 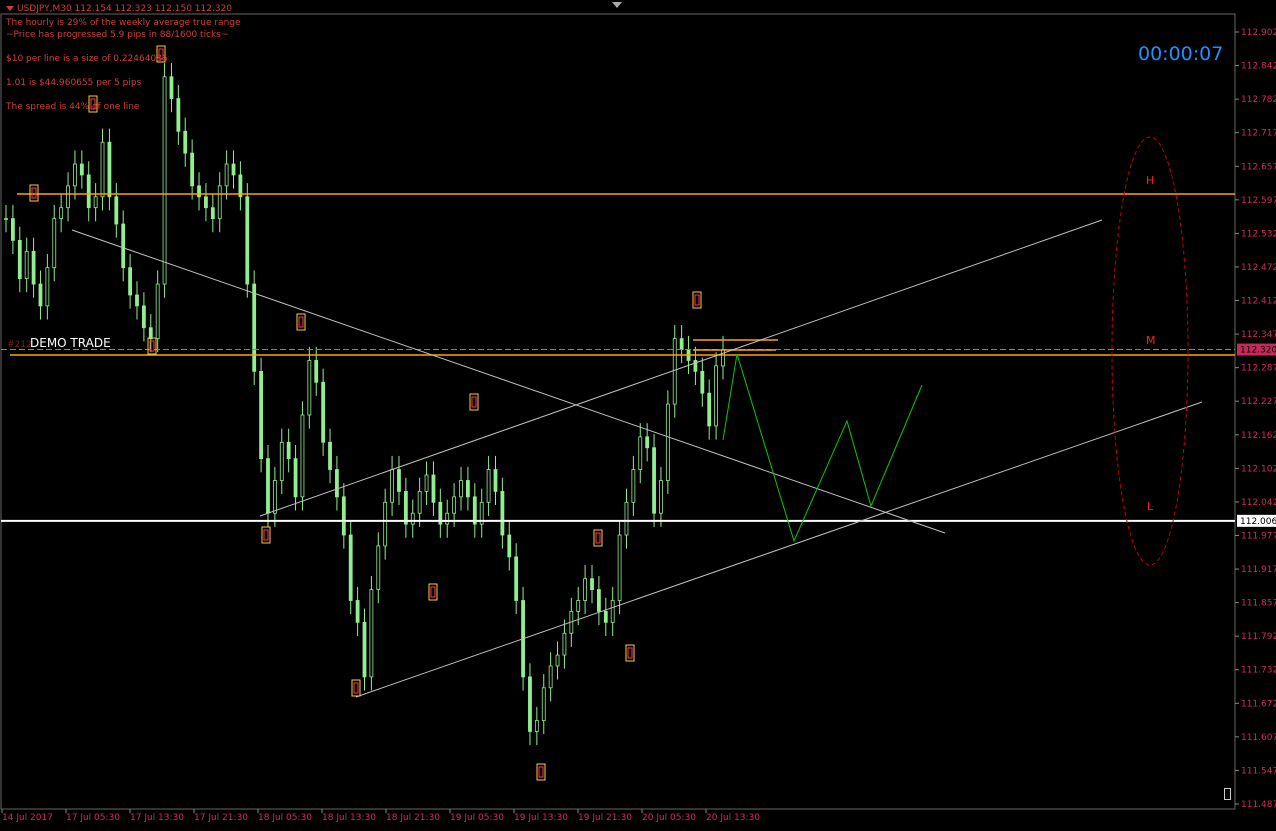 What do you see at coordinates (1258, 369) in the screenshot?
I see `price-tick-label: 112.287` at bounding box center [1258, 369].